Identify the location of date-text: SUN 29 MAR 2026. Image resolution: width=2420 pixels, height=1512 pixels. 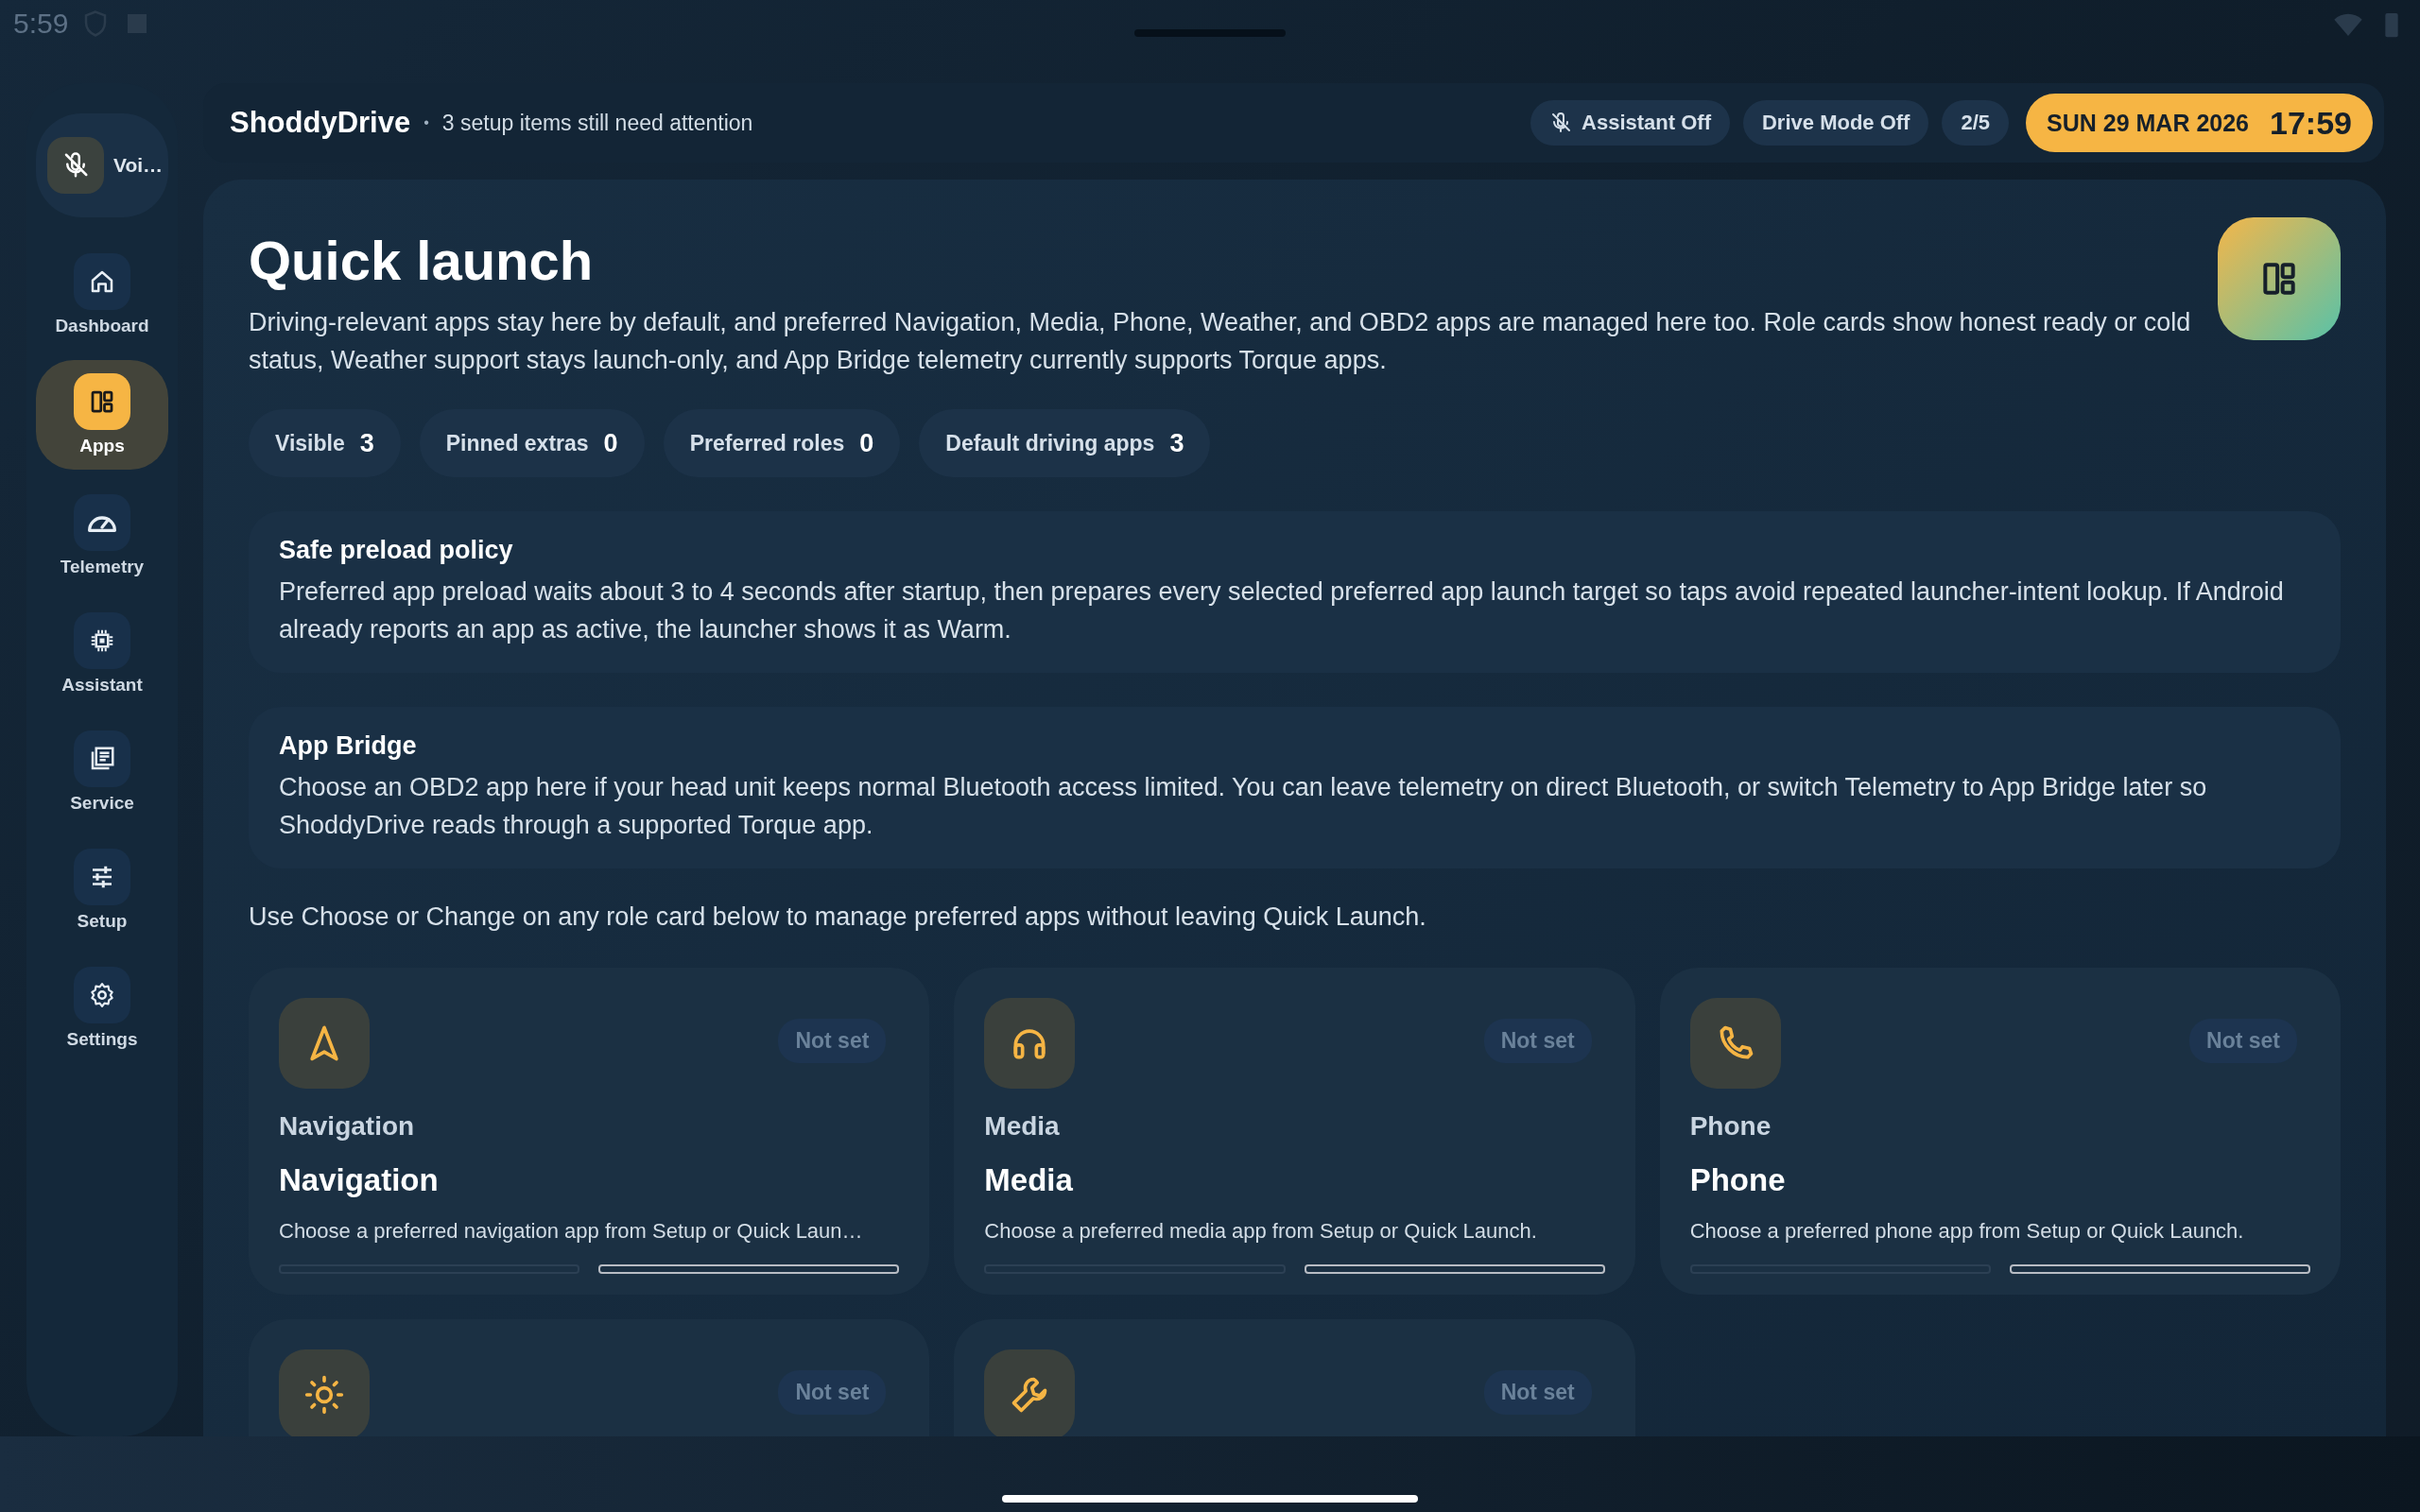
(2148, 123).